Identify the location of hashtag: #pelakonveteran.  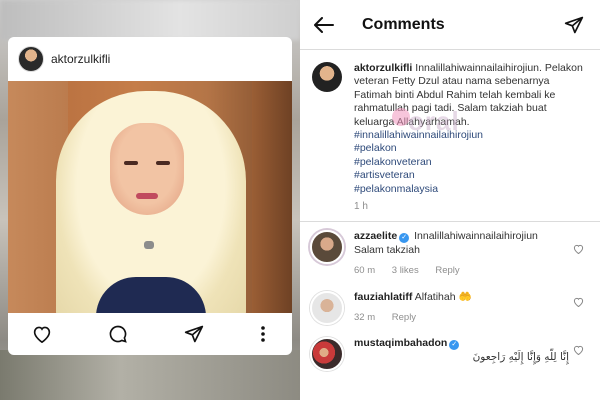
(469, 162).